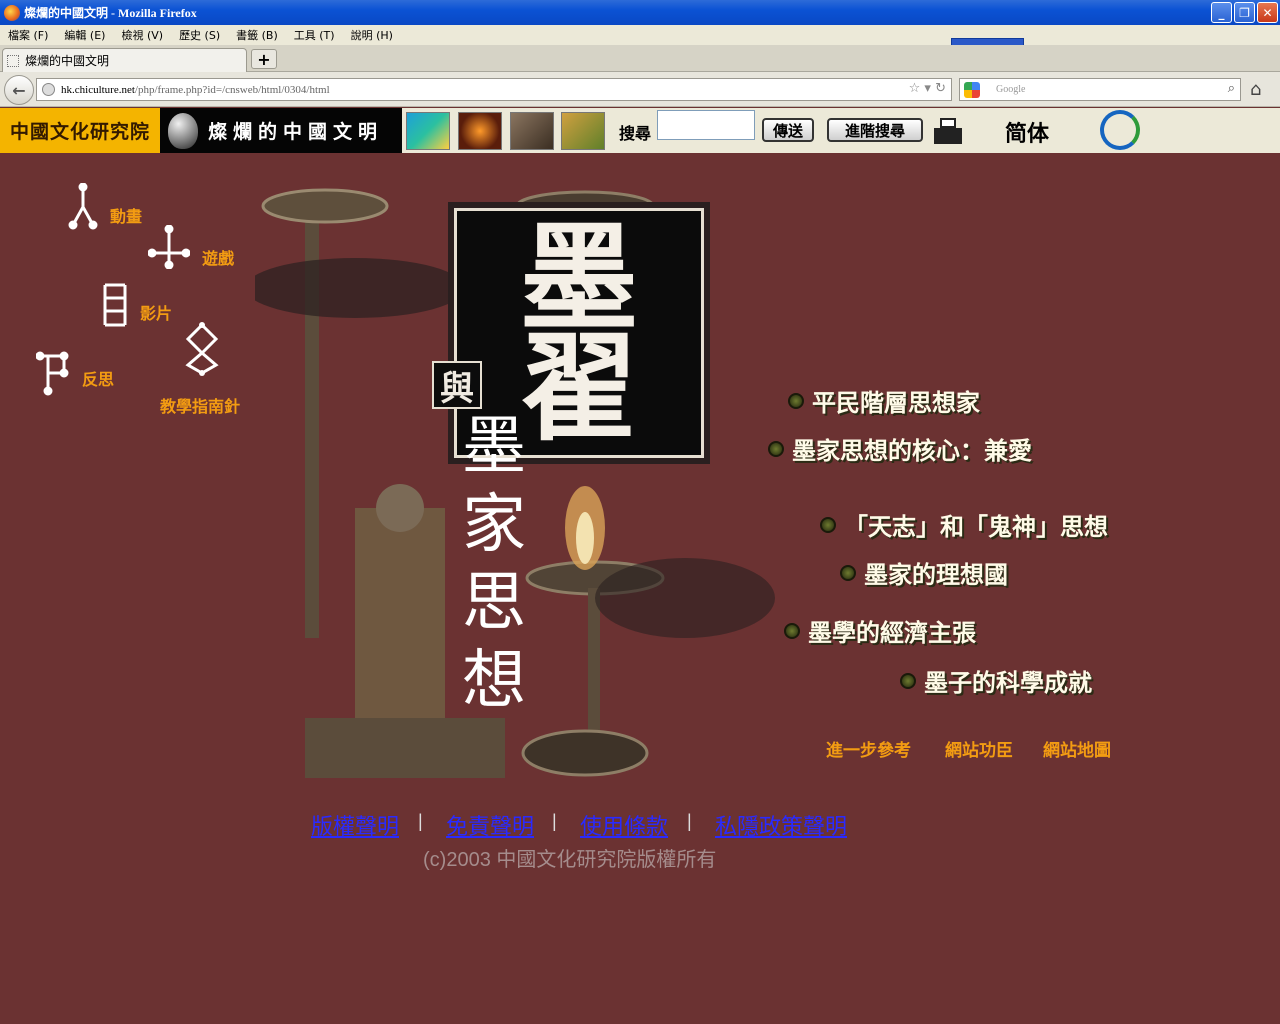 The height and width of the screenshot is (1024, 1280). I want to click on subtitle-vertical: 墨 家 思 想, so click(494, 564).